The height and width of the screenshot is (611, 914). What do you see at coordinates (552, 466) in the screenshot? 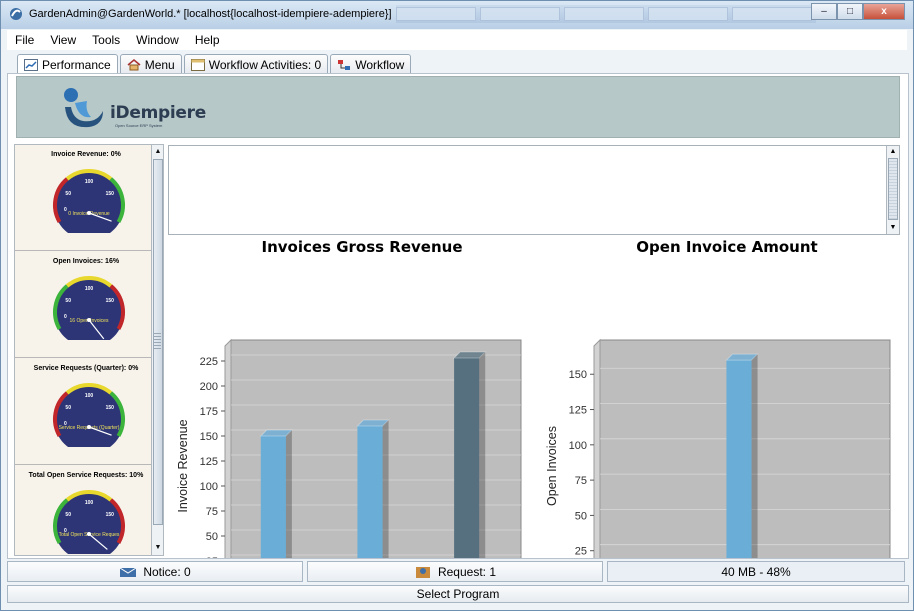
I see `y-axis-label: Open Invoices` at bounding box center [552, 466].